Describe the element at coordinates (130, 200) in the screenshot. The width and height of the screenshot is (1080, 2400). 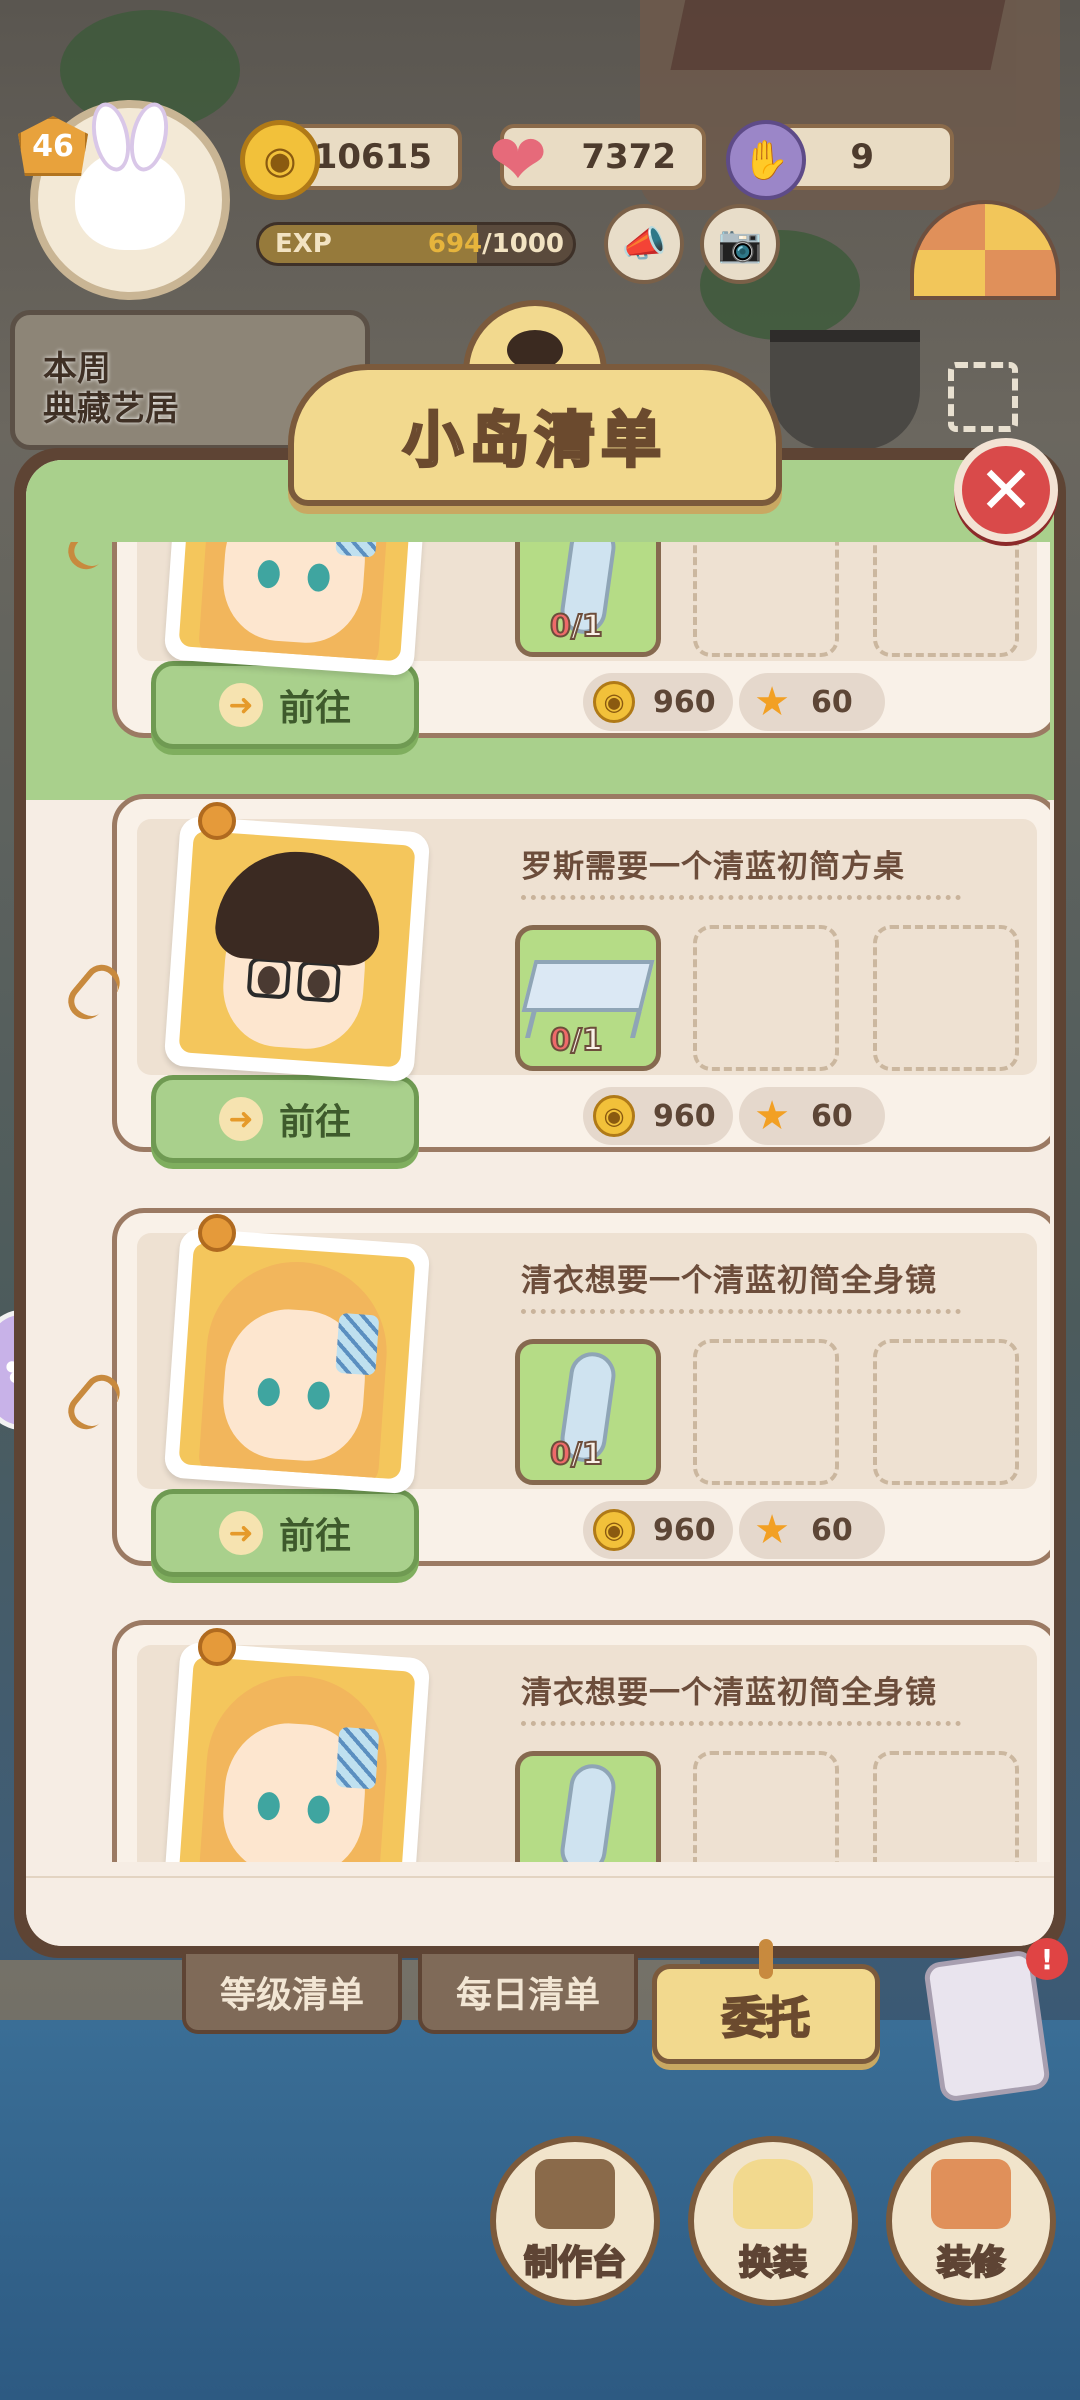
I see `bunny-avatar-icon` at that location.